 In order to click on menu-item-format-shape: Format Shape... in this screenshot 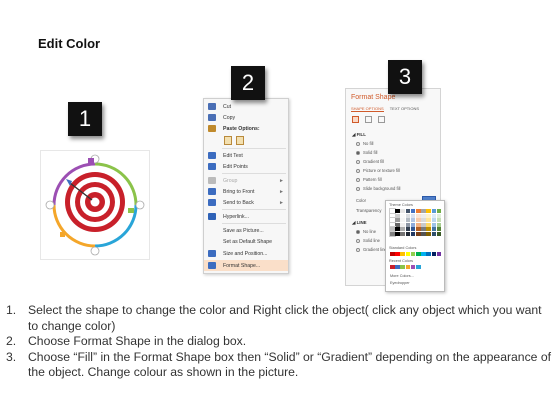, I will do `click(246, 265)`.